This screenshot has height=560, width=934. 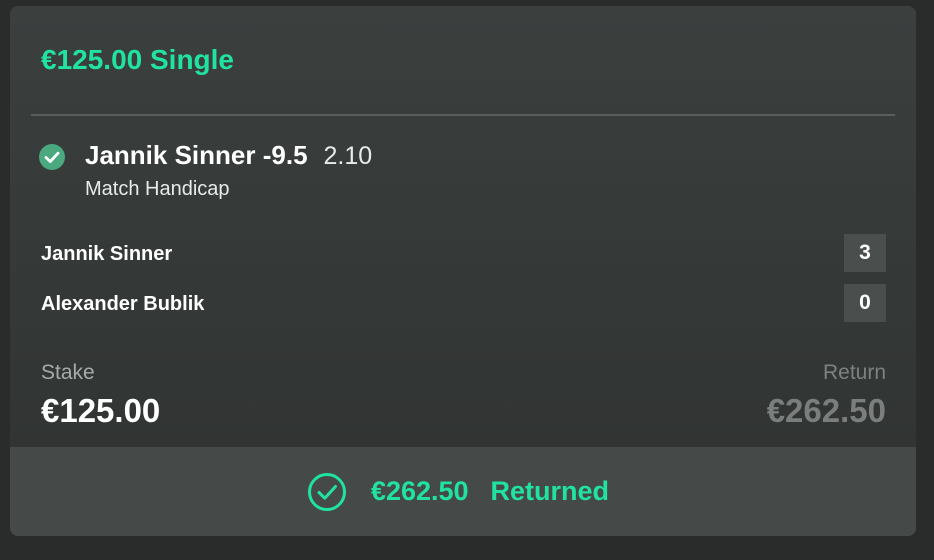 What do you see at coordinates (123, 304) in the screenshot?
I see `player-name: Alexander Bublik` at bounding box center [123, 304].